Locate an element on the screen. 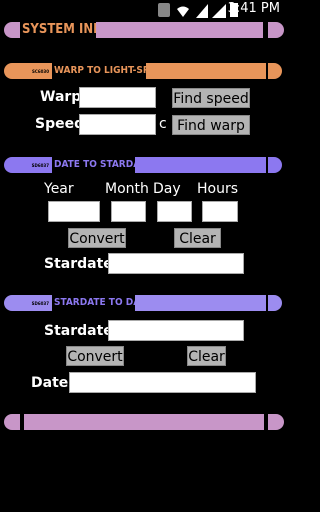  footer-cap-left is located at coordinates (12, 422).